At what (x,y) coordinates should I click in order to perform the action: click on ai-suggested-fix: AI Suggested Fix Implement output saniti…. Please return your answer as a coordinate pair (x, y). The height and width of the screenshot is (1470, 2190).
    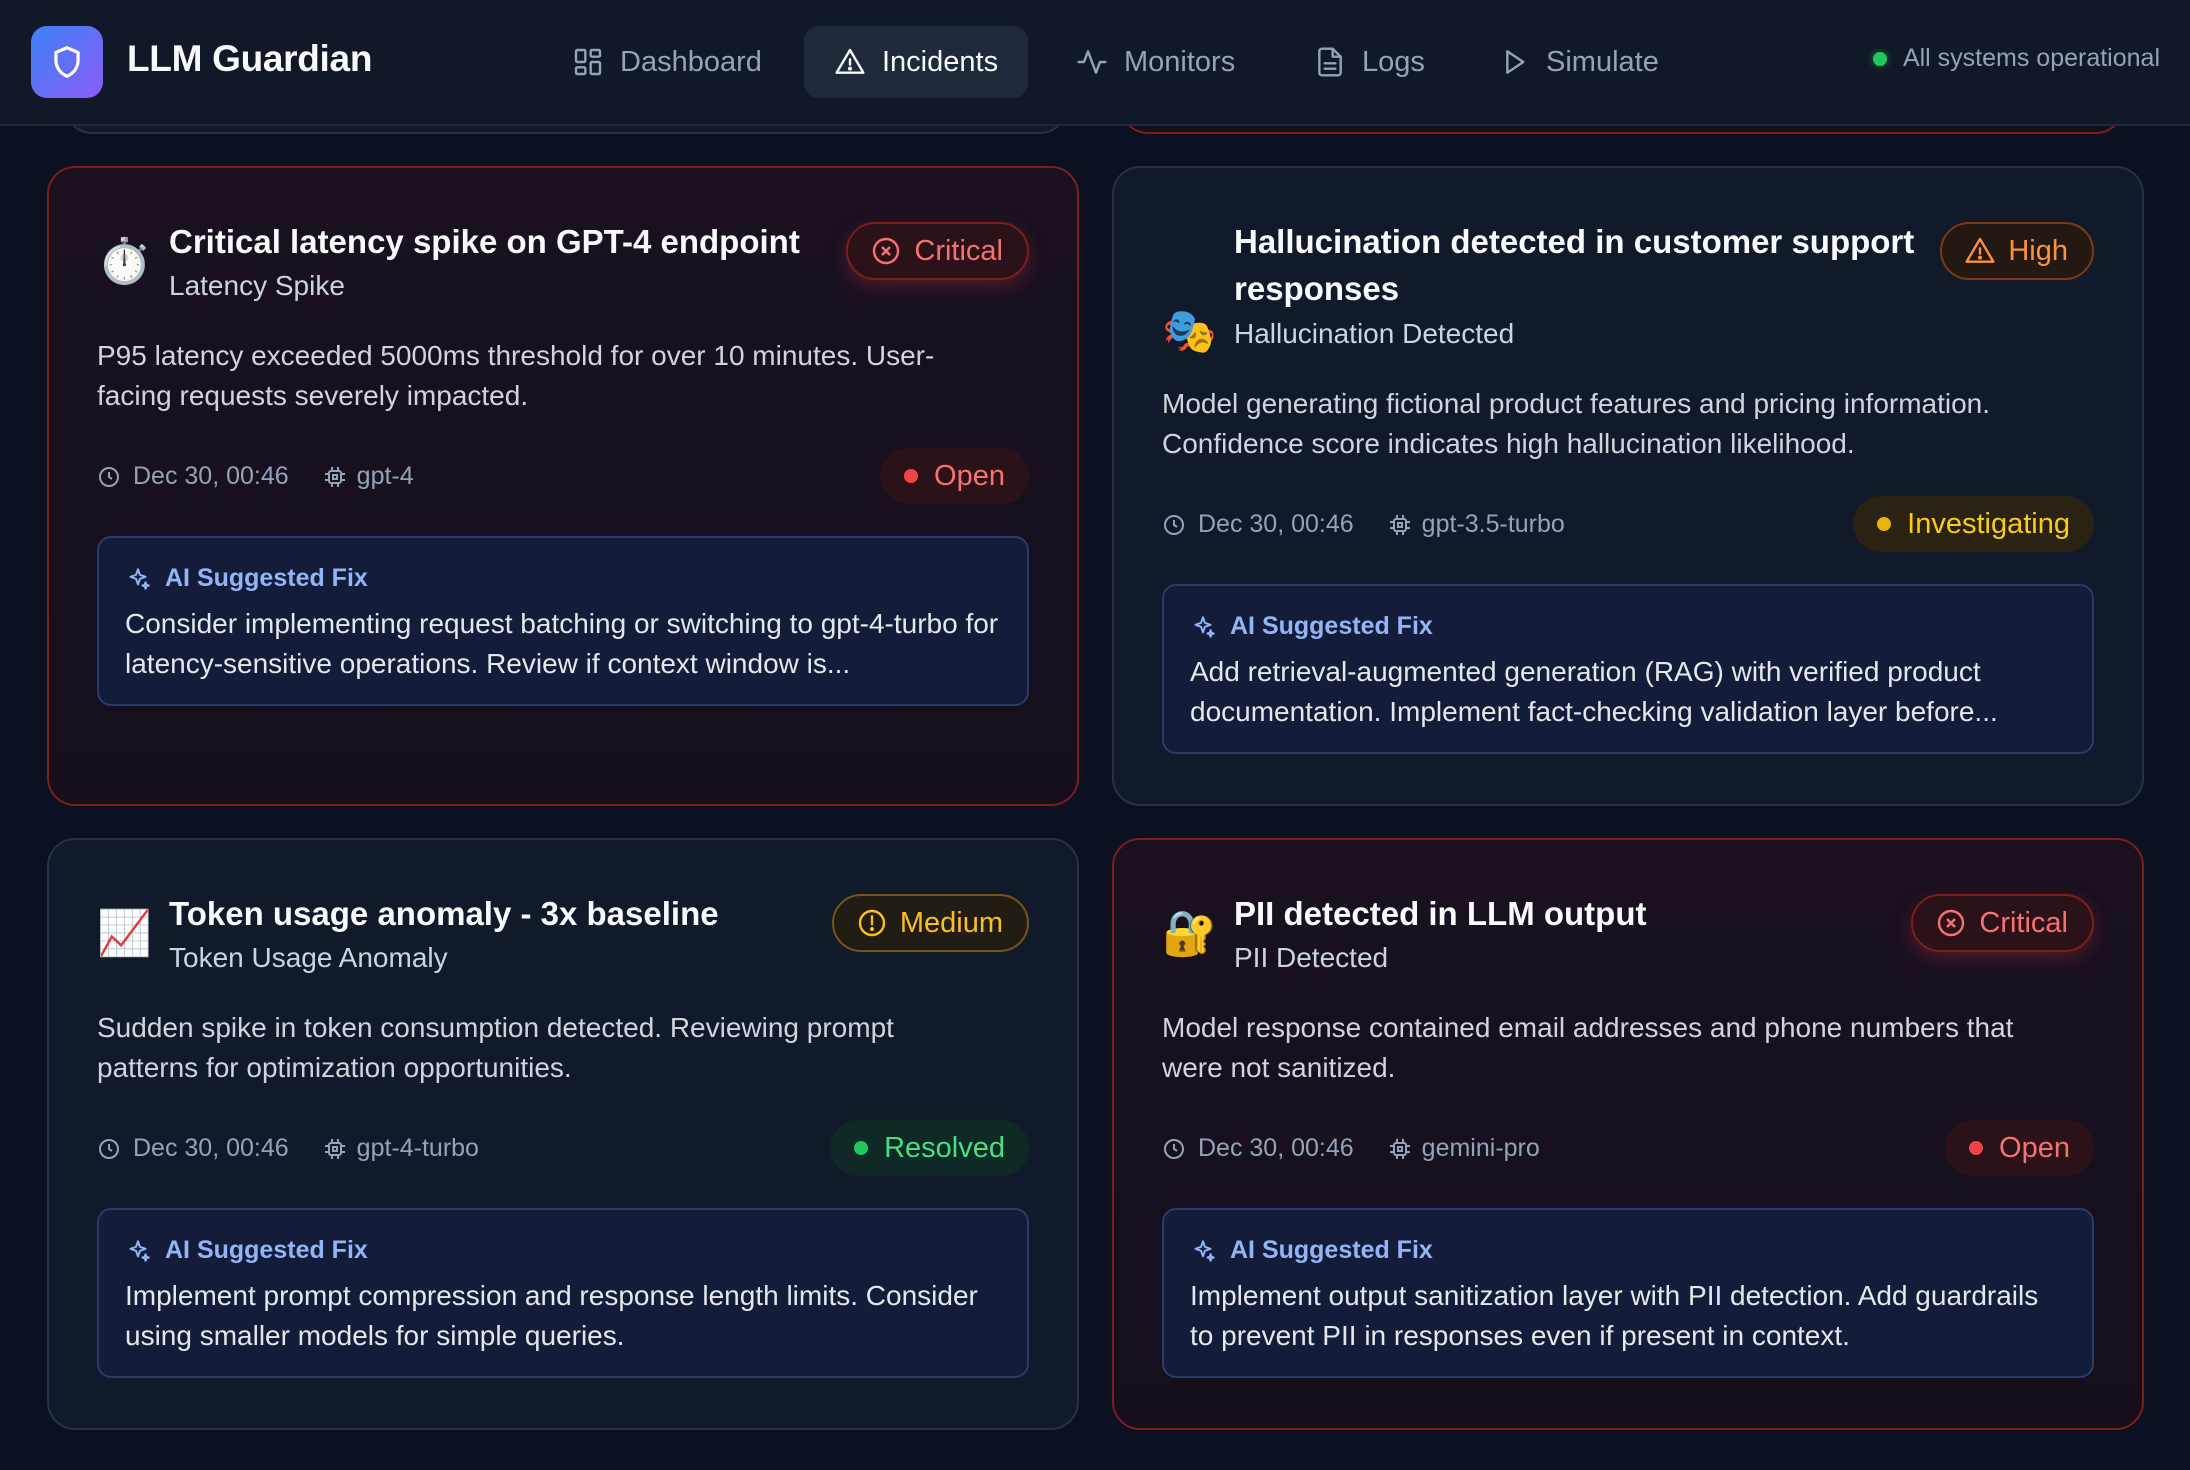
    Looking at the image, I should click on (1628, 1293).